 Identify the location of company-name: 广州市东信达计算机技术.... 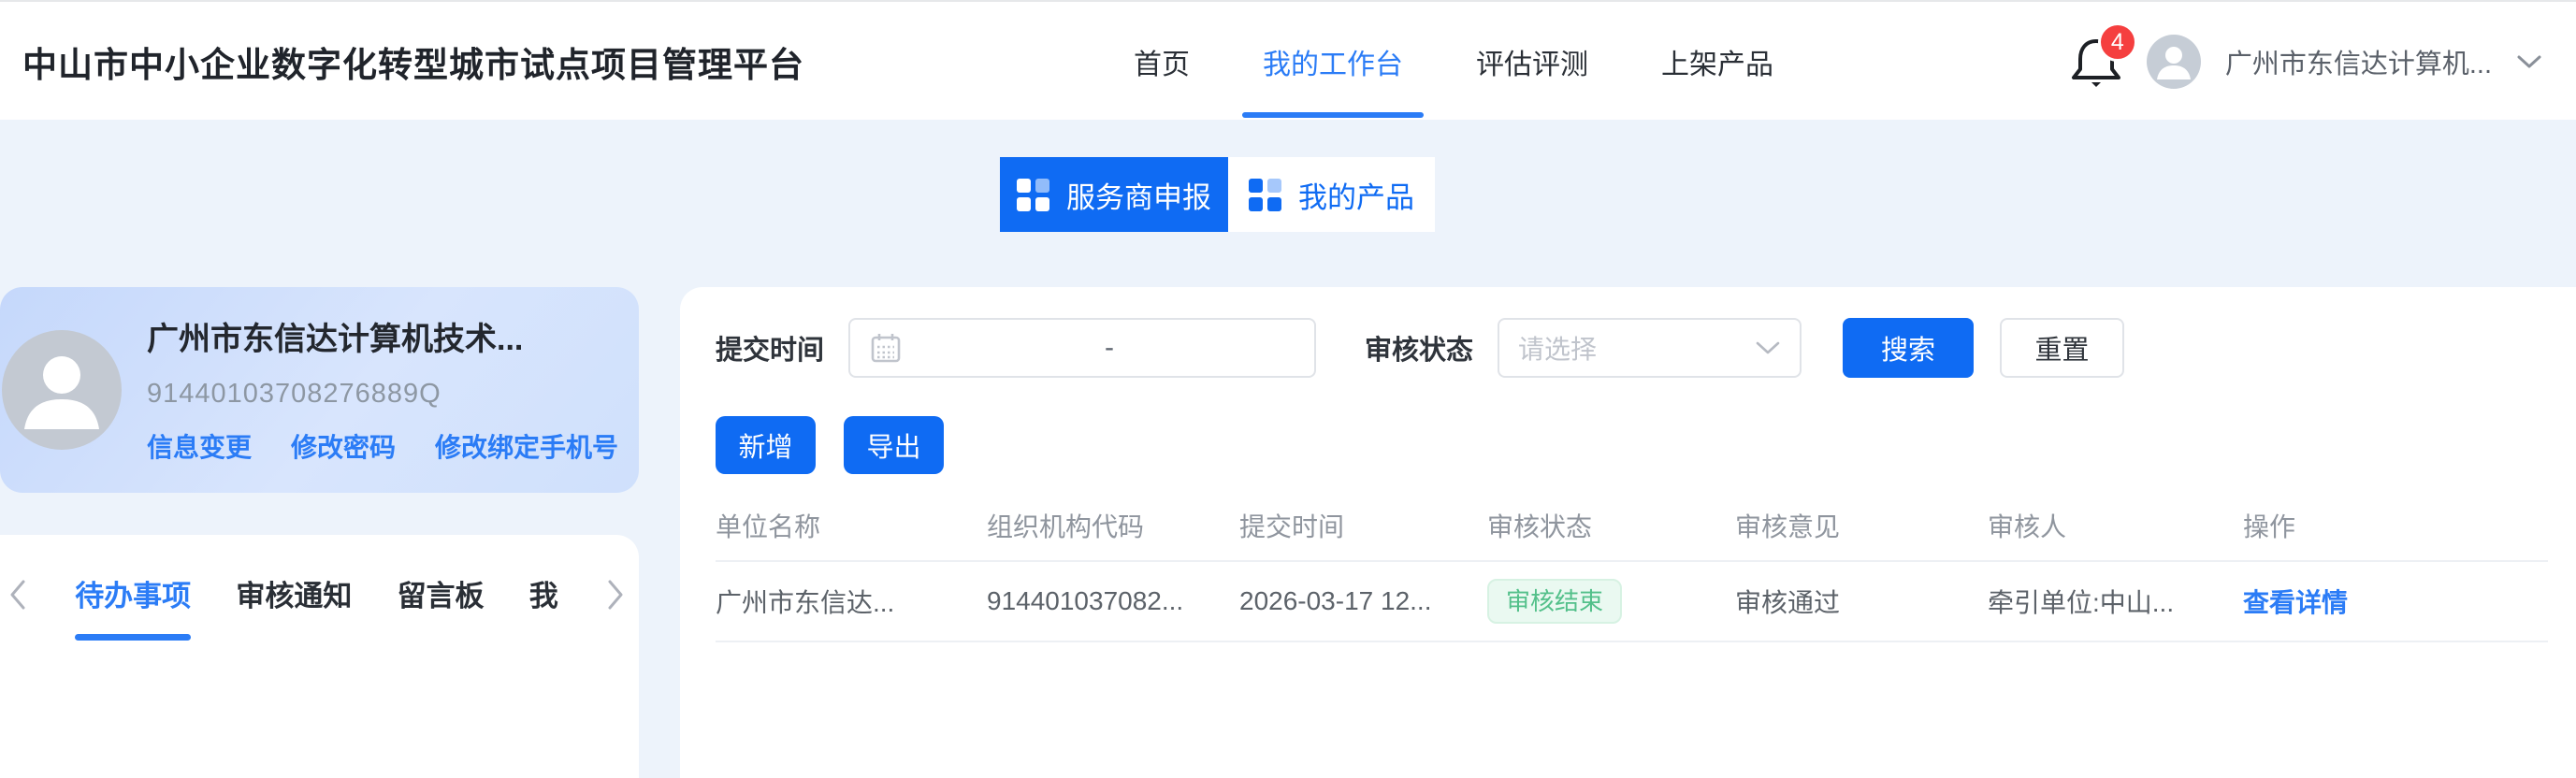
(335, 339).